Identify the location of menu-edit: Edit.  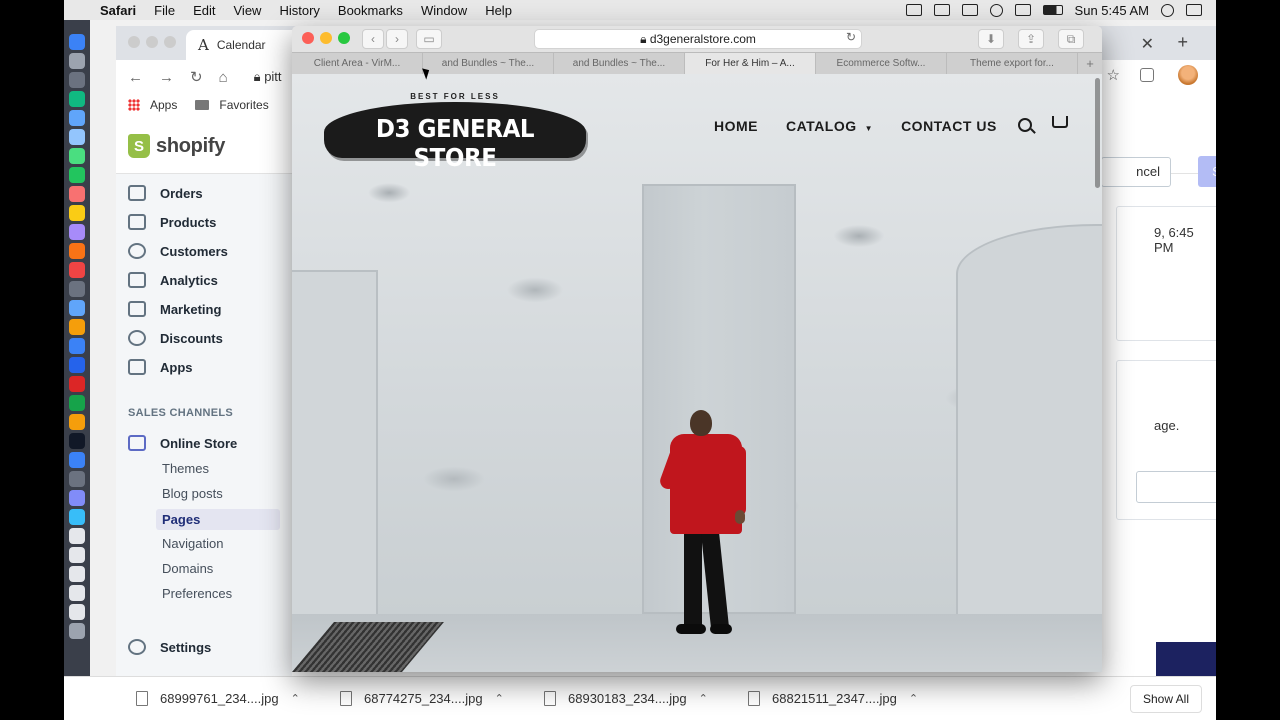
(204, 10).